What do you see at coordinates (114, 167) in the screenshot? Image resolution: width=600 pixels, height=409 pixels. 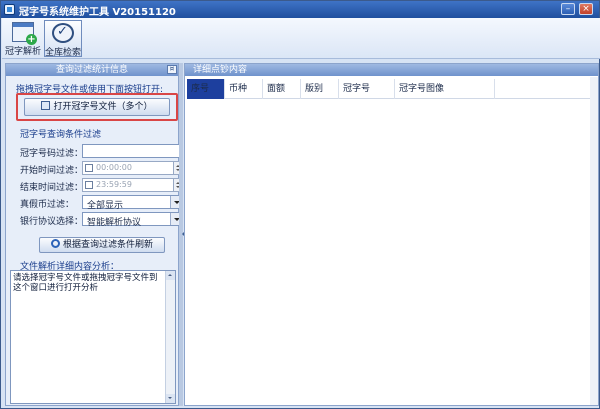 I see `start-time-value: 00:00:00` at bounding box center [114, 167].